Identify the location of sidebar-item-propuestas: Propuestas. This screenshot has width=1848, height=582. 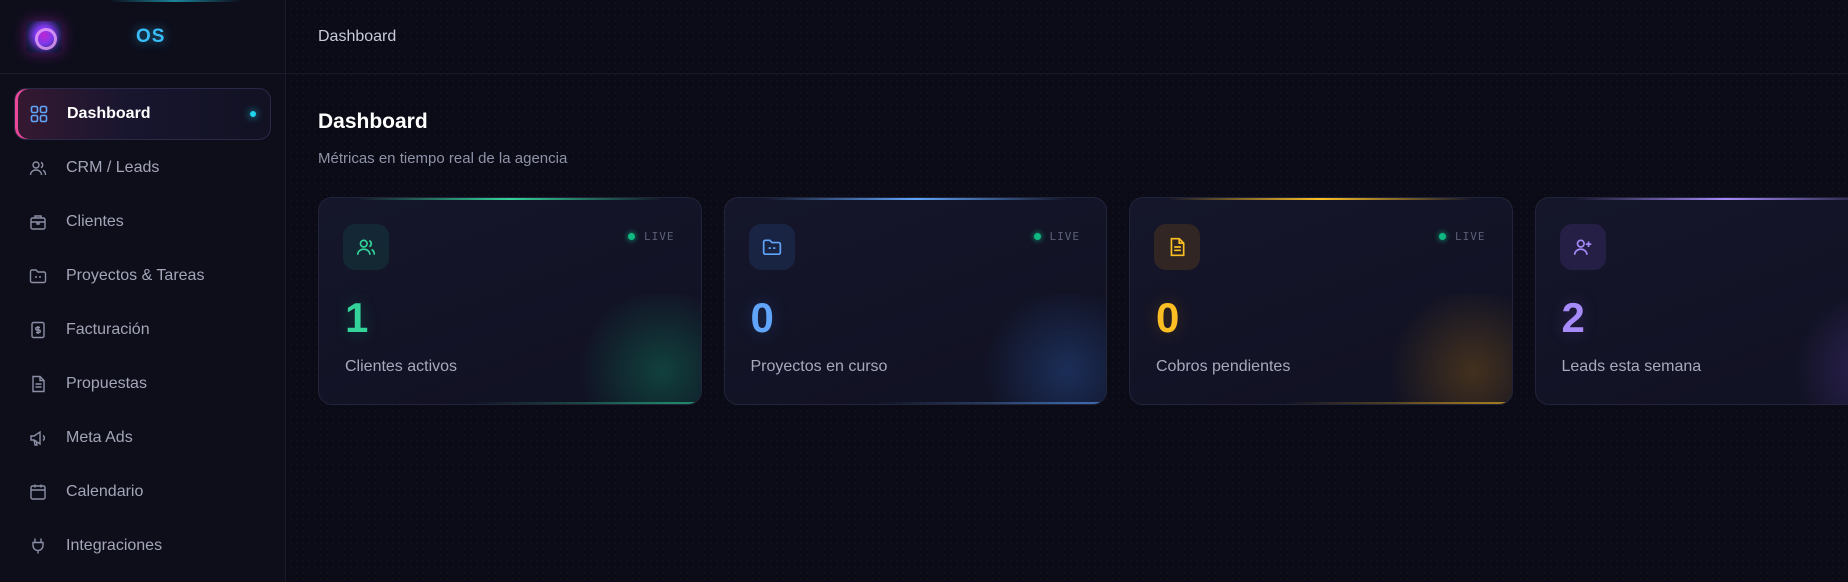
(142, 384).